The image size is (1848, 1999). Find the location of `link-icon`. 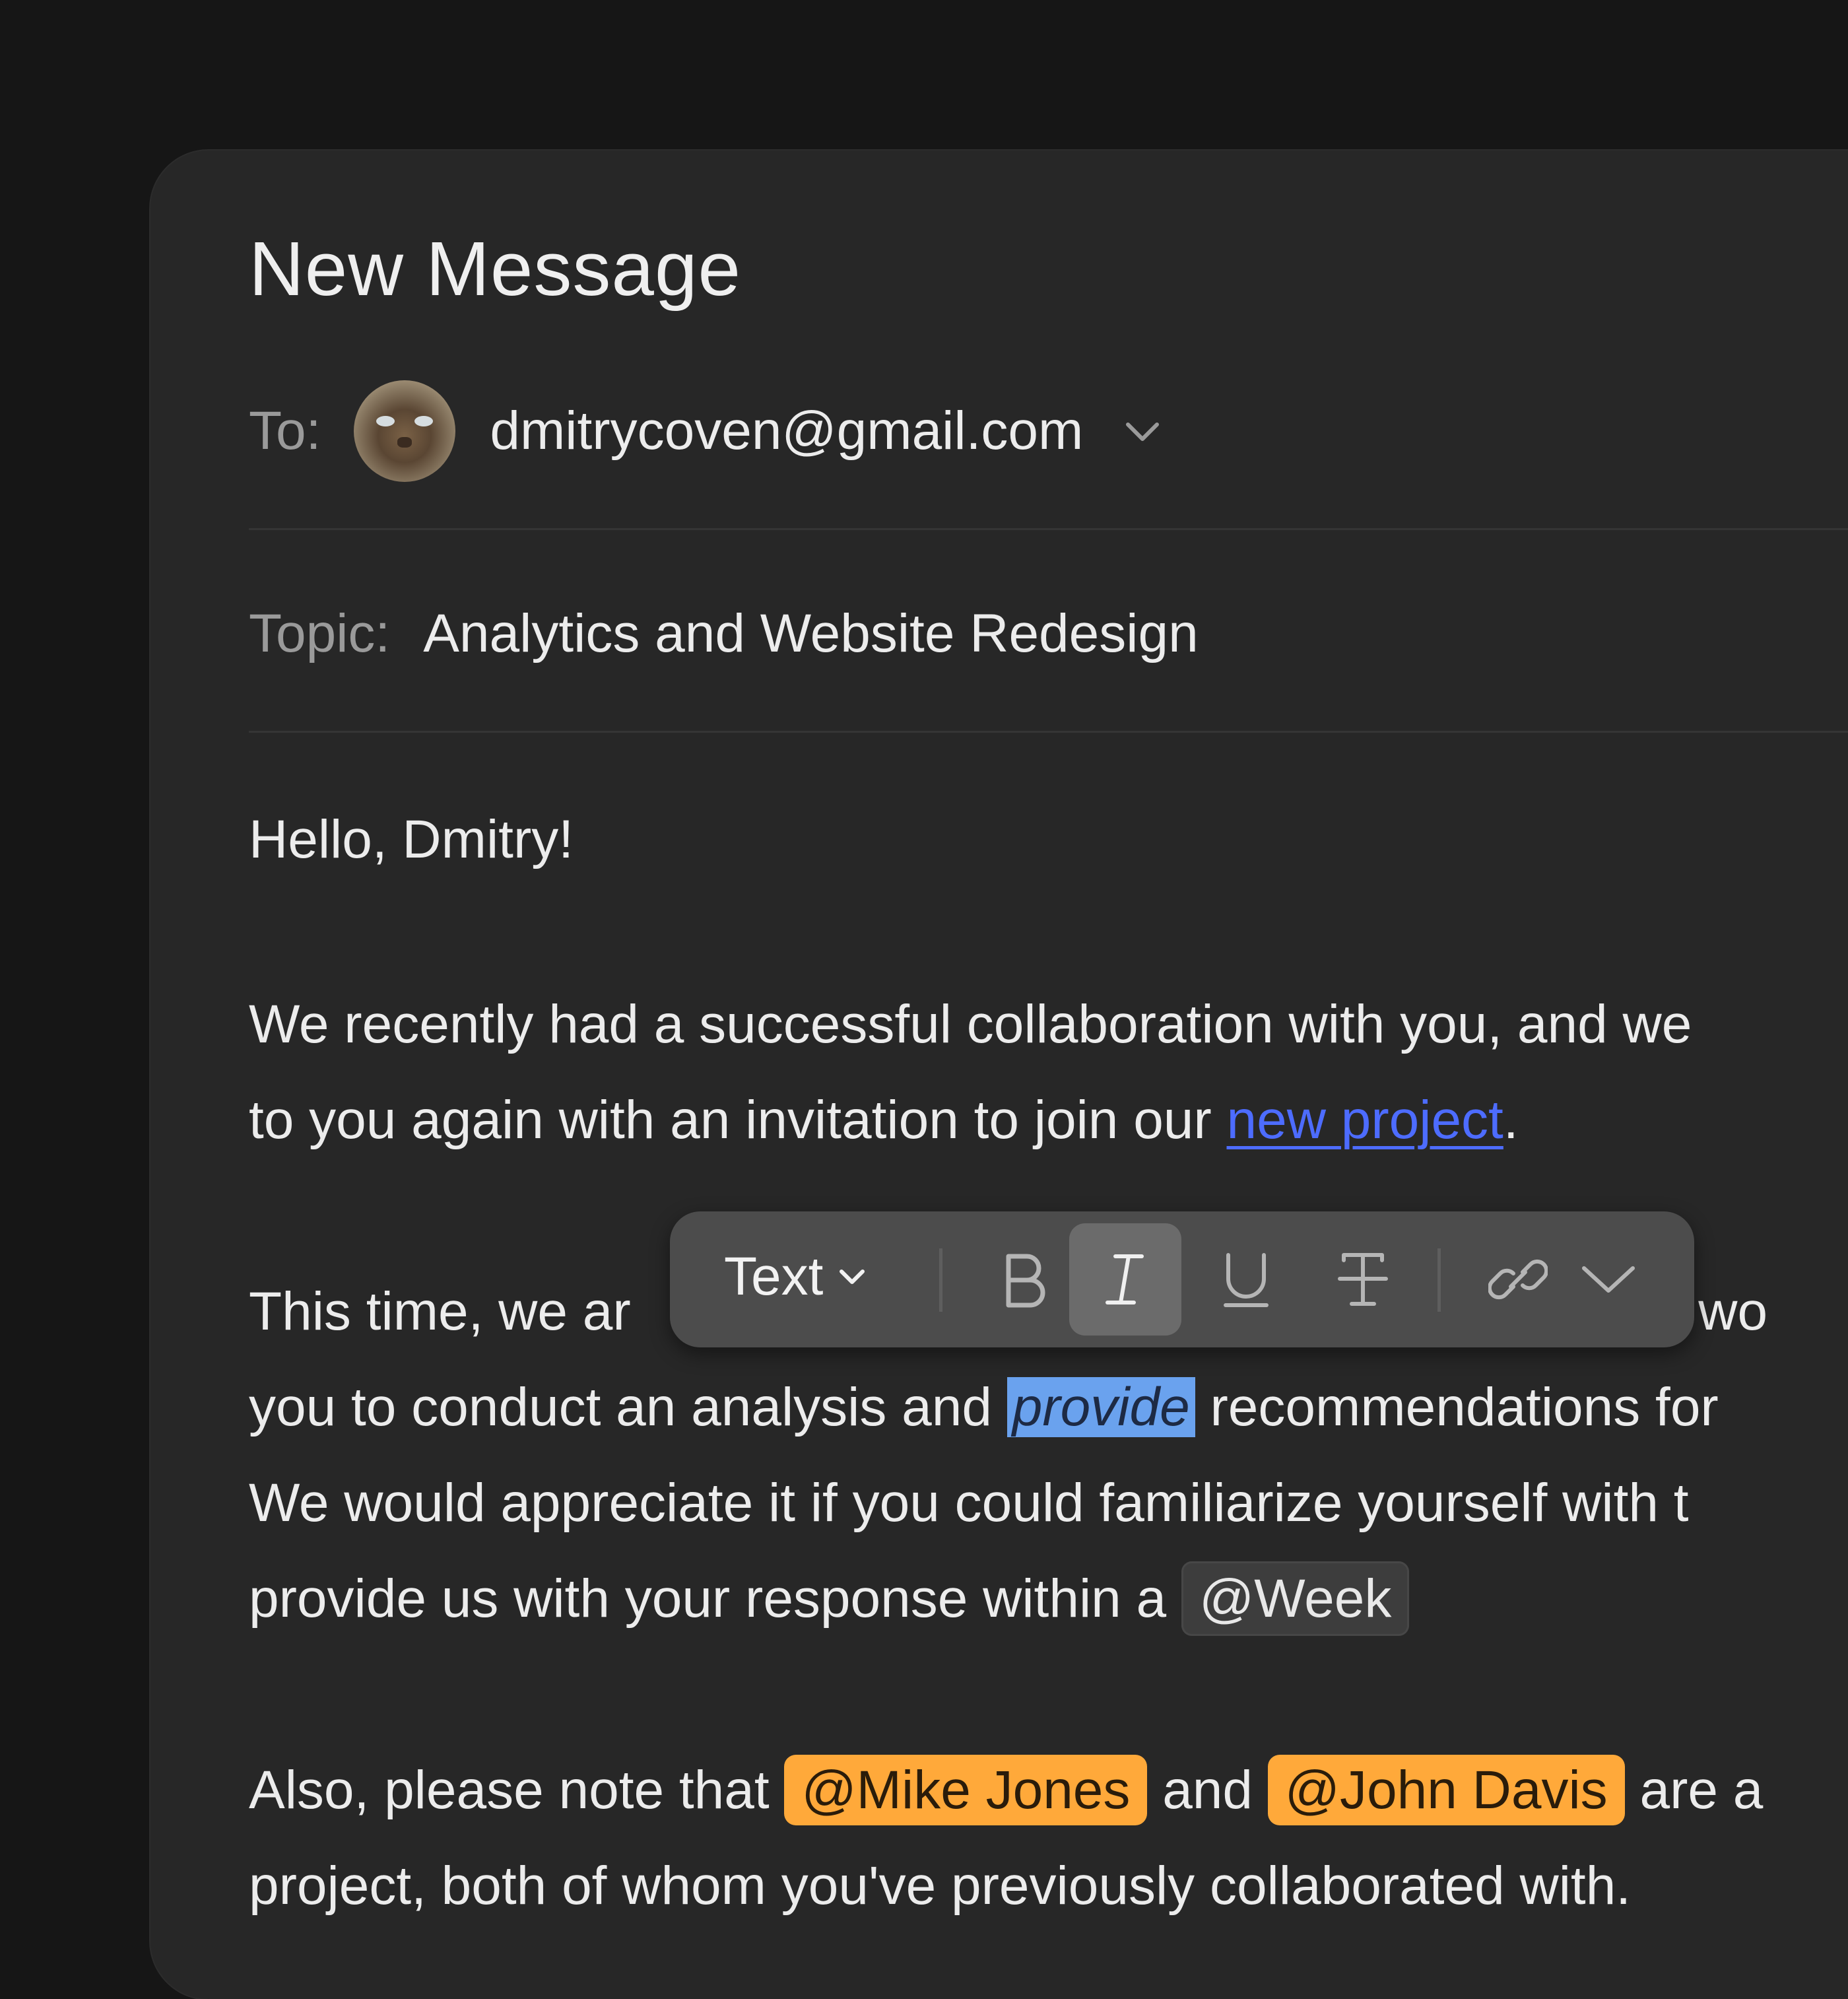

link-icon is located at coordinates (1518, 1279).